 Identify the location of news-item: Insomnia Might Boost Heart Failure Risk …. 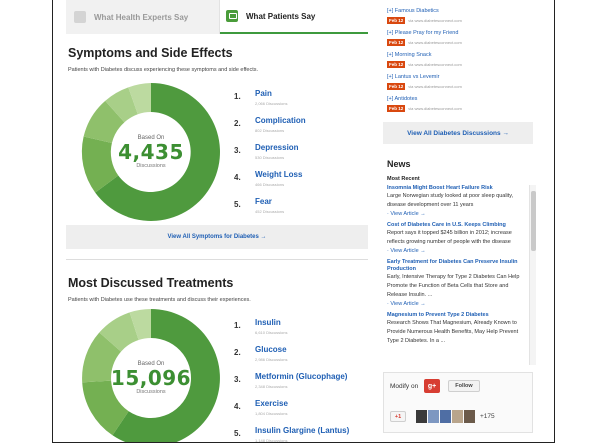
(456, 201).